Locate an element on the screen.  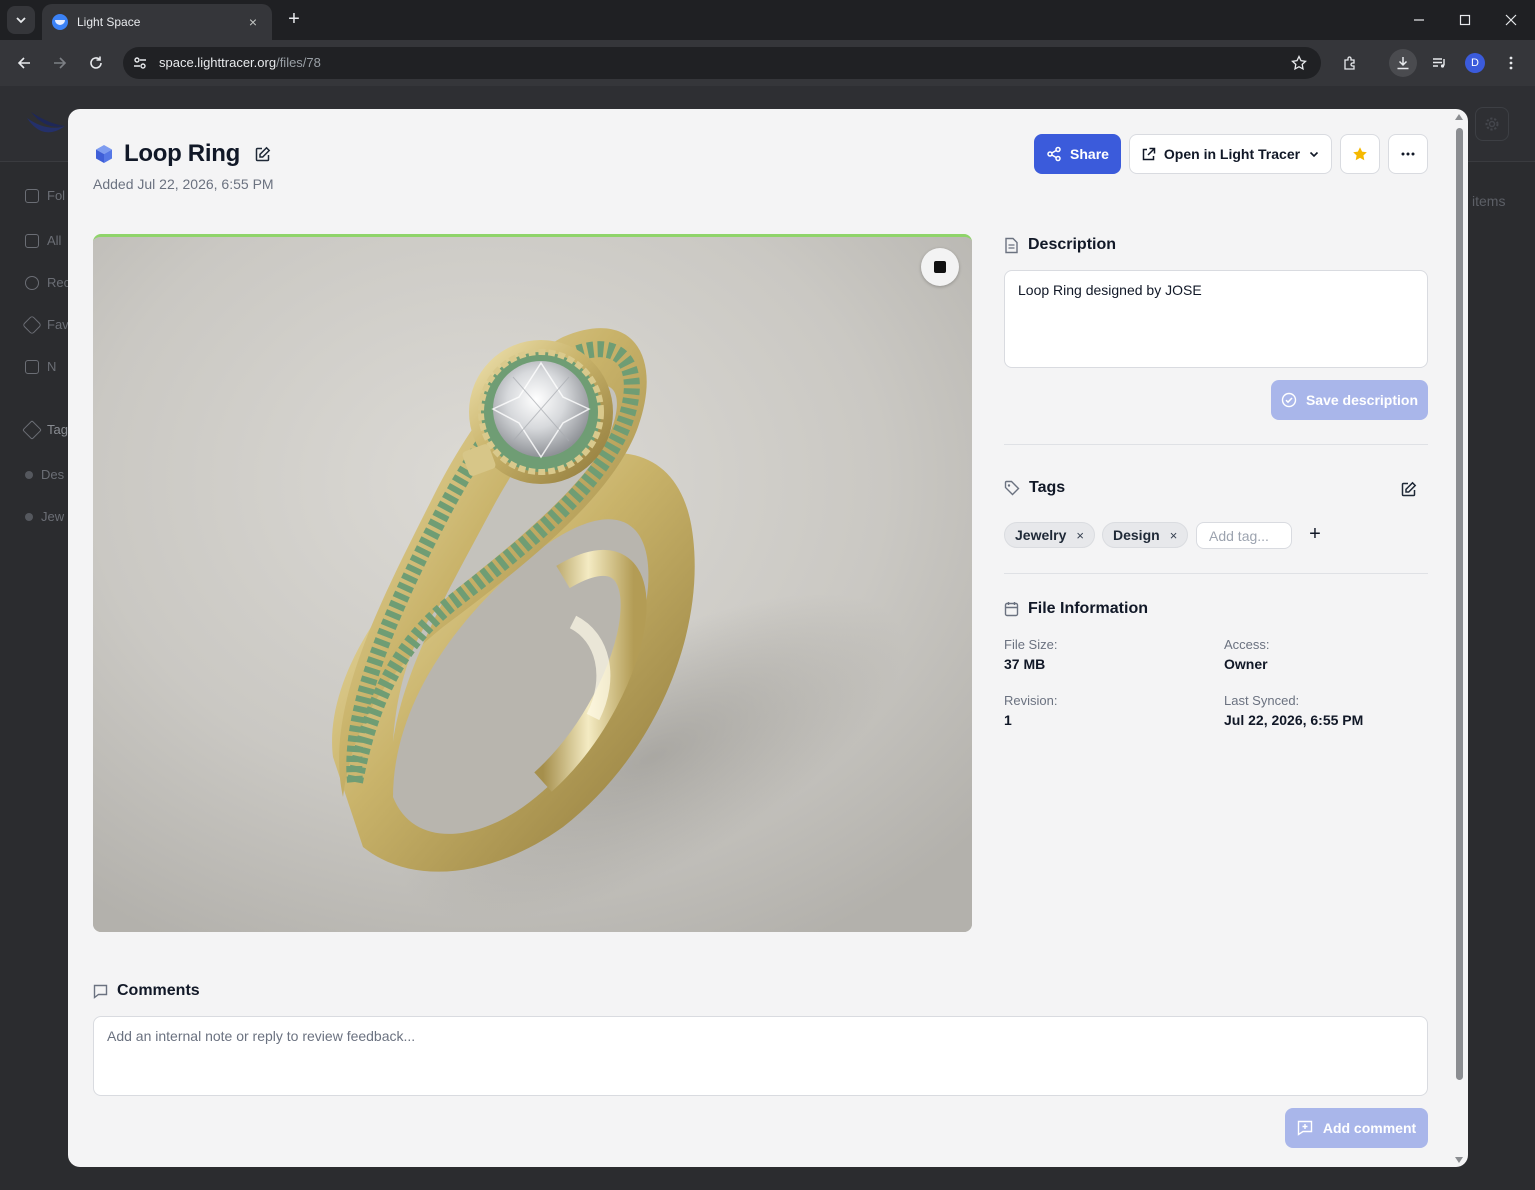
url-text: space.lighttracer.org/files/78 is located at coordinates (240, 62).